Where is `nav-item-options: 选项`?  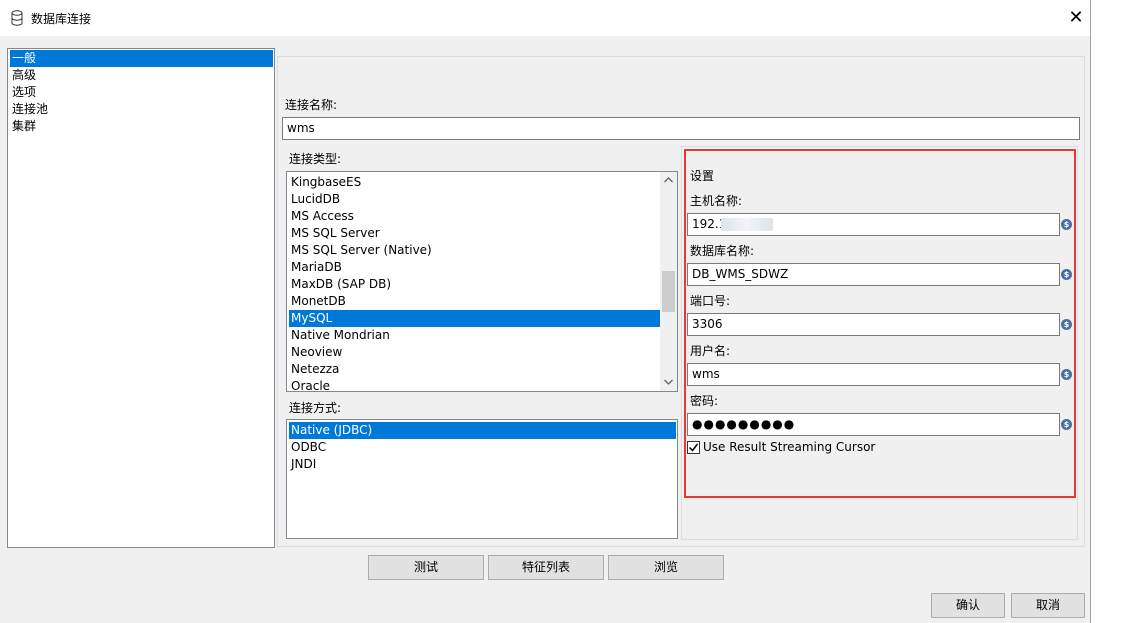 nav-item-options: 选项 is located at coordinates (141, 92).